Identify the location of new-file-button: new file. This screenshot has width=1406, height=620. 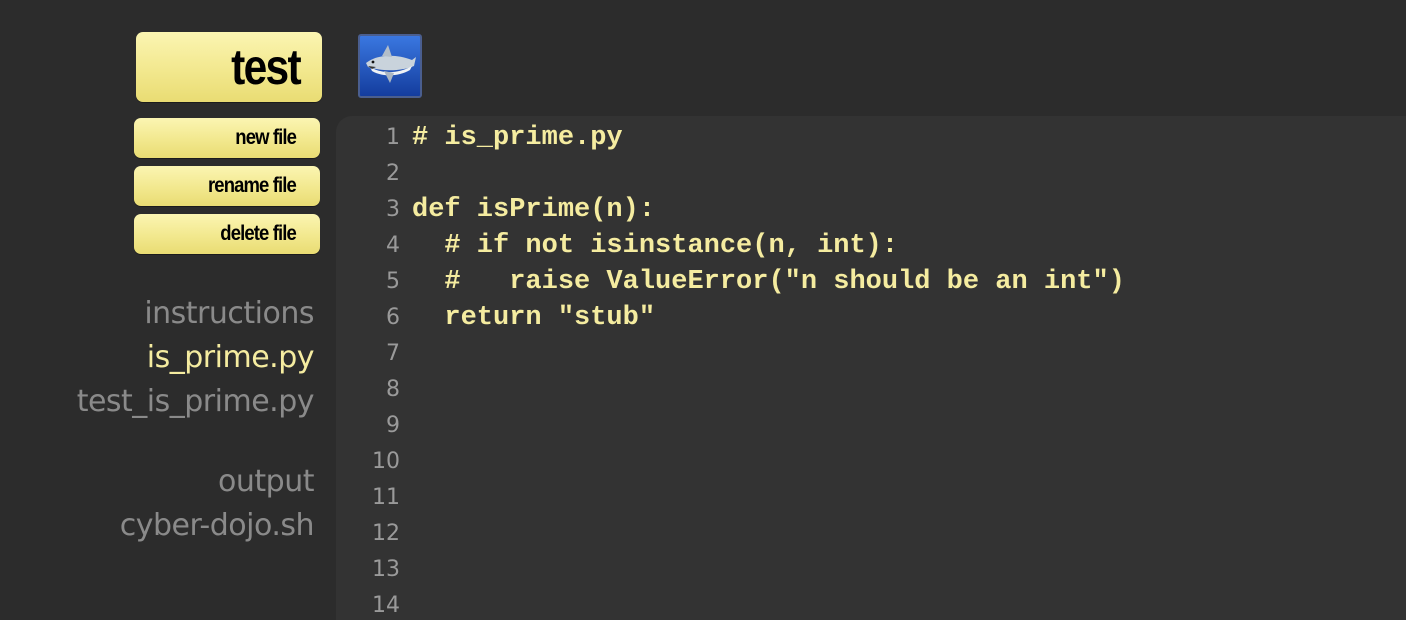
(227, 138).